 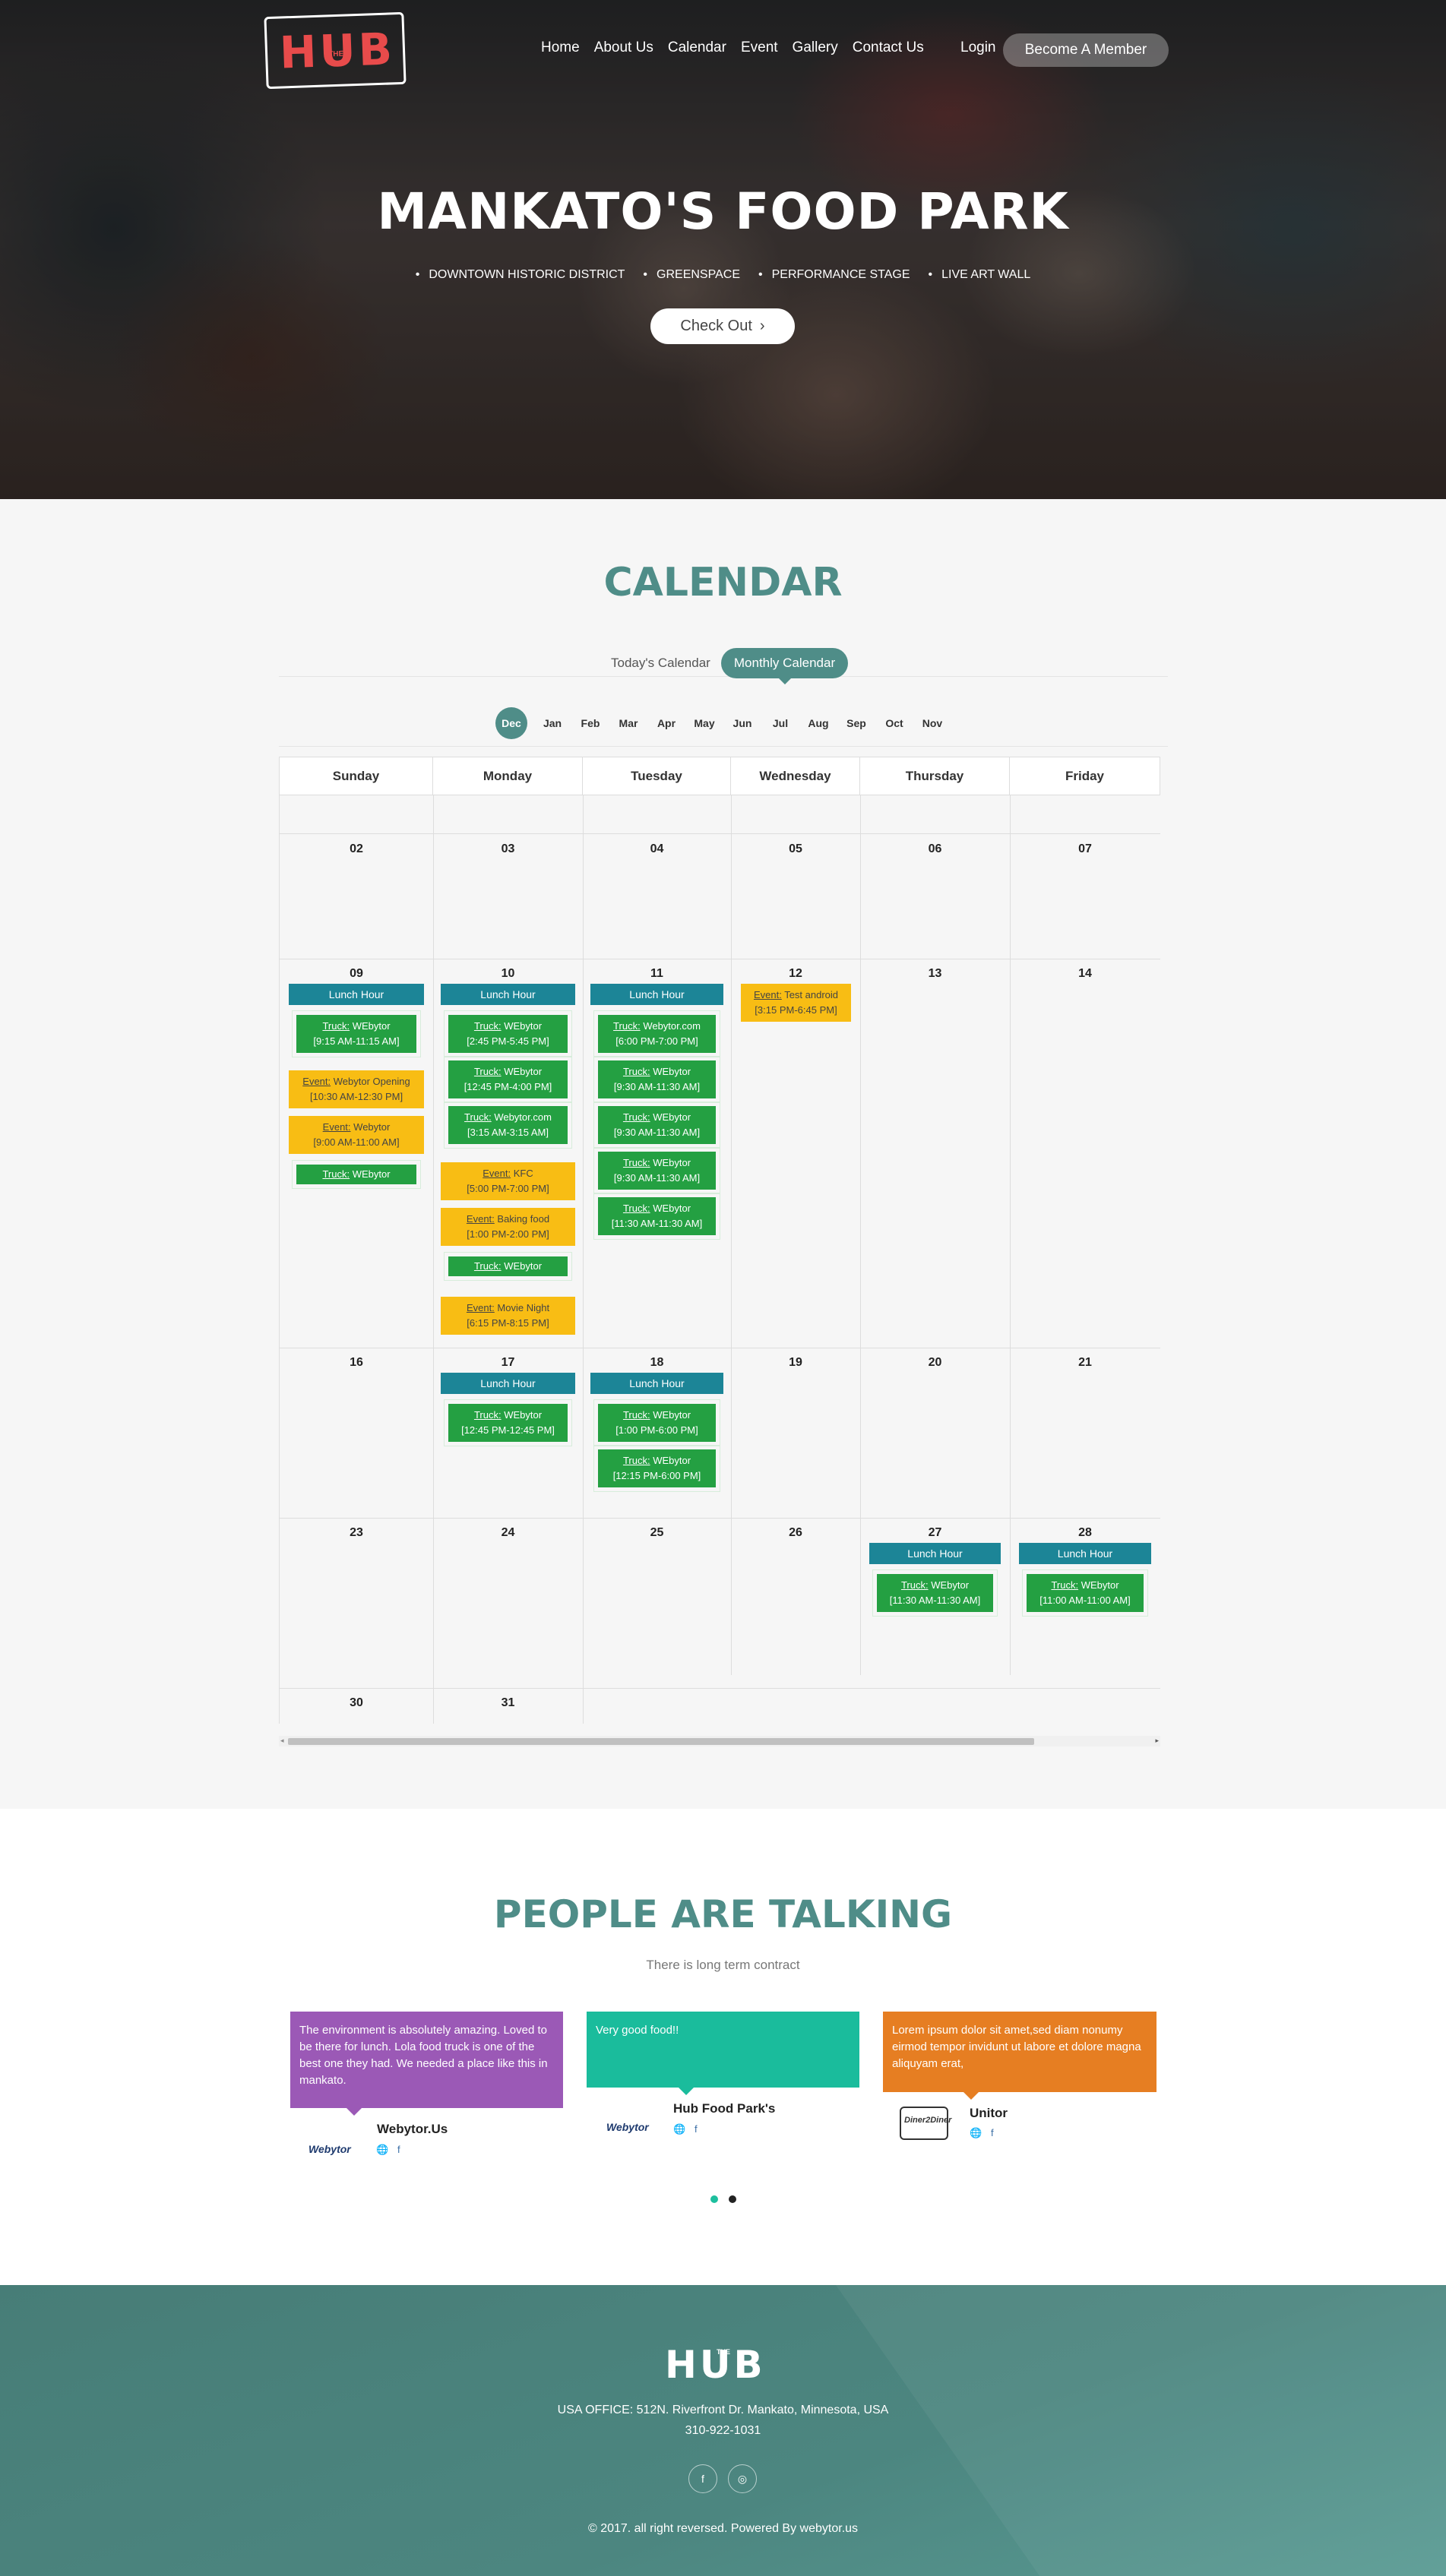 What do you see at coordinates (1085, 1600) in the screenshot?
I see `truck-time: [11:00 AM-11:00 AM]` at bounding box center [1085, 1600].